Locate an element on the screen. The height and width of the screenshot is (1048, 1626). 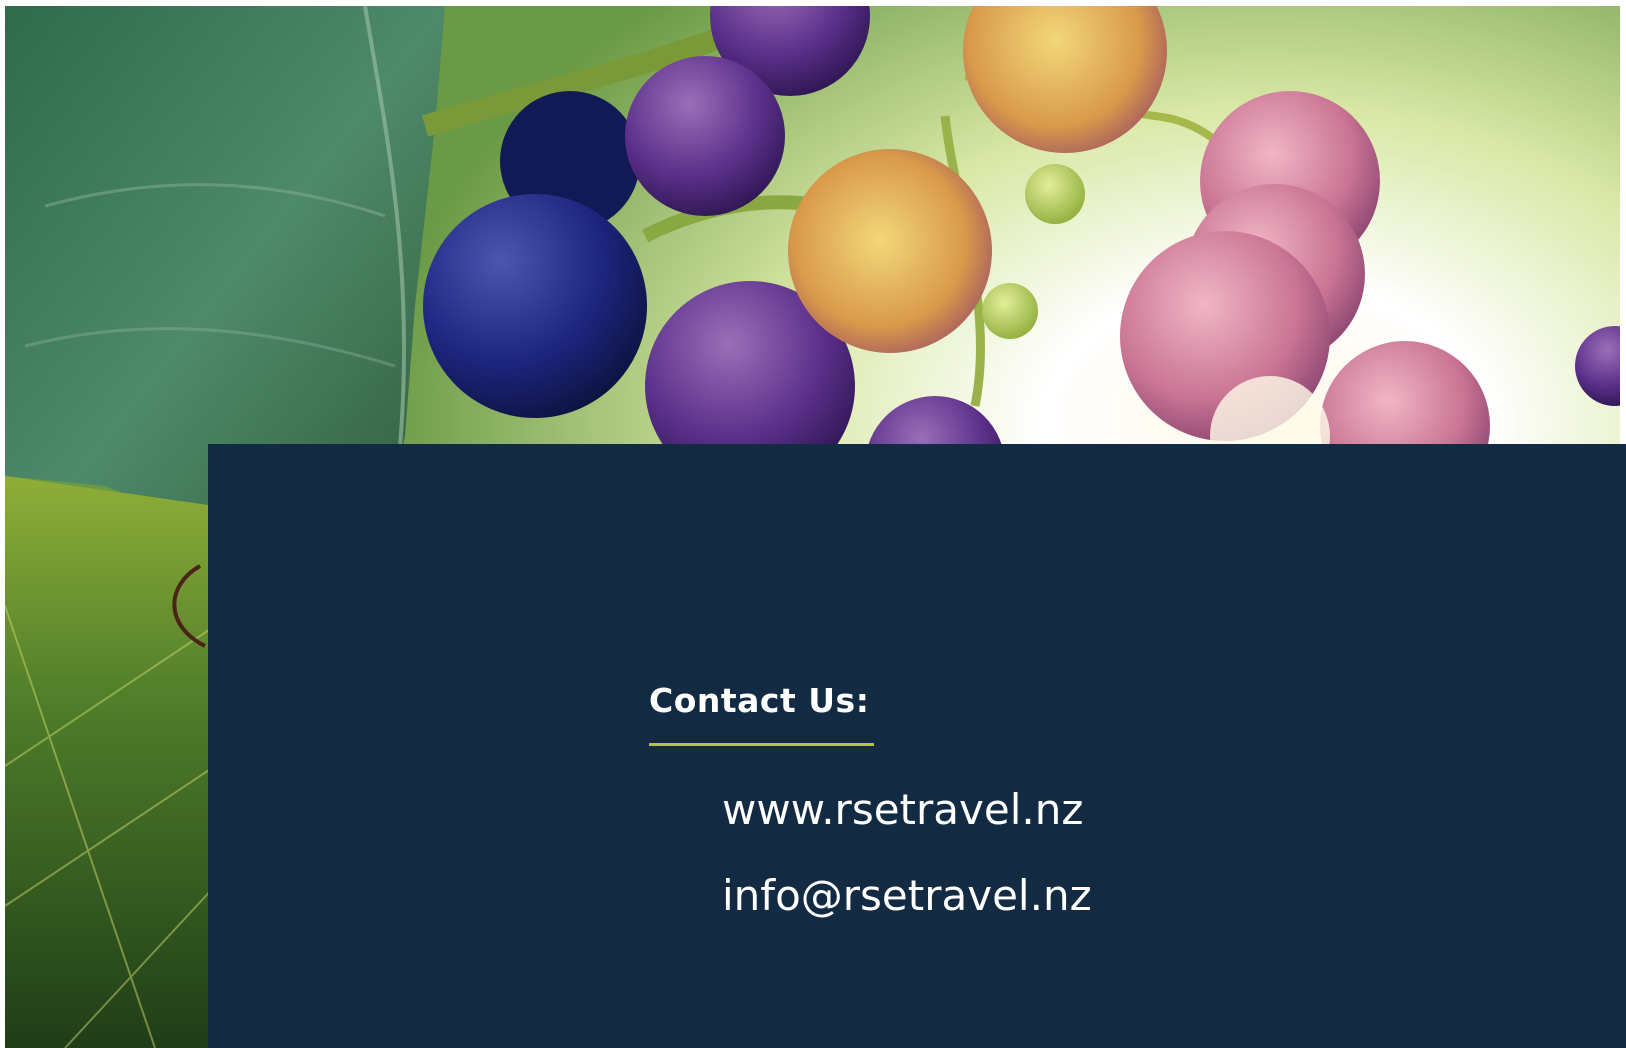
email-link: info@rsetravel.nz is located at coordinates (907, 896).